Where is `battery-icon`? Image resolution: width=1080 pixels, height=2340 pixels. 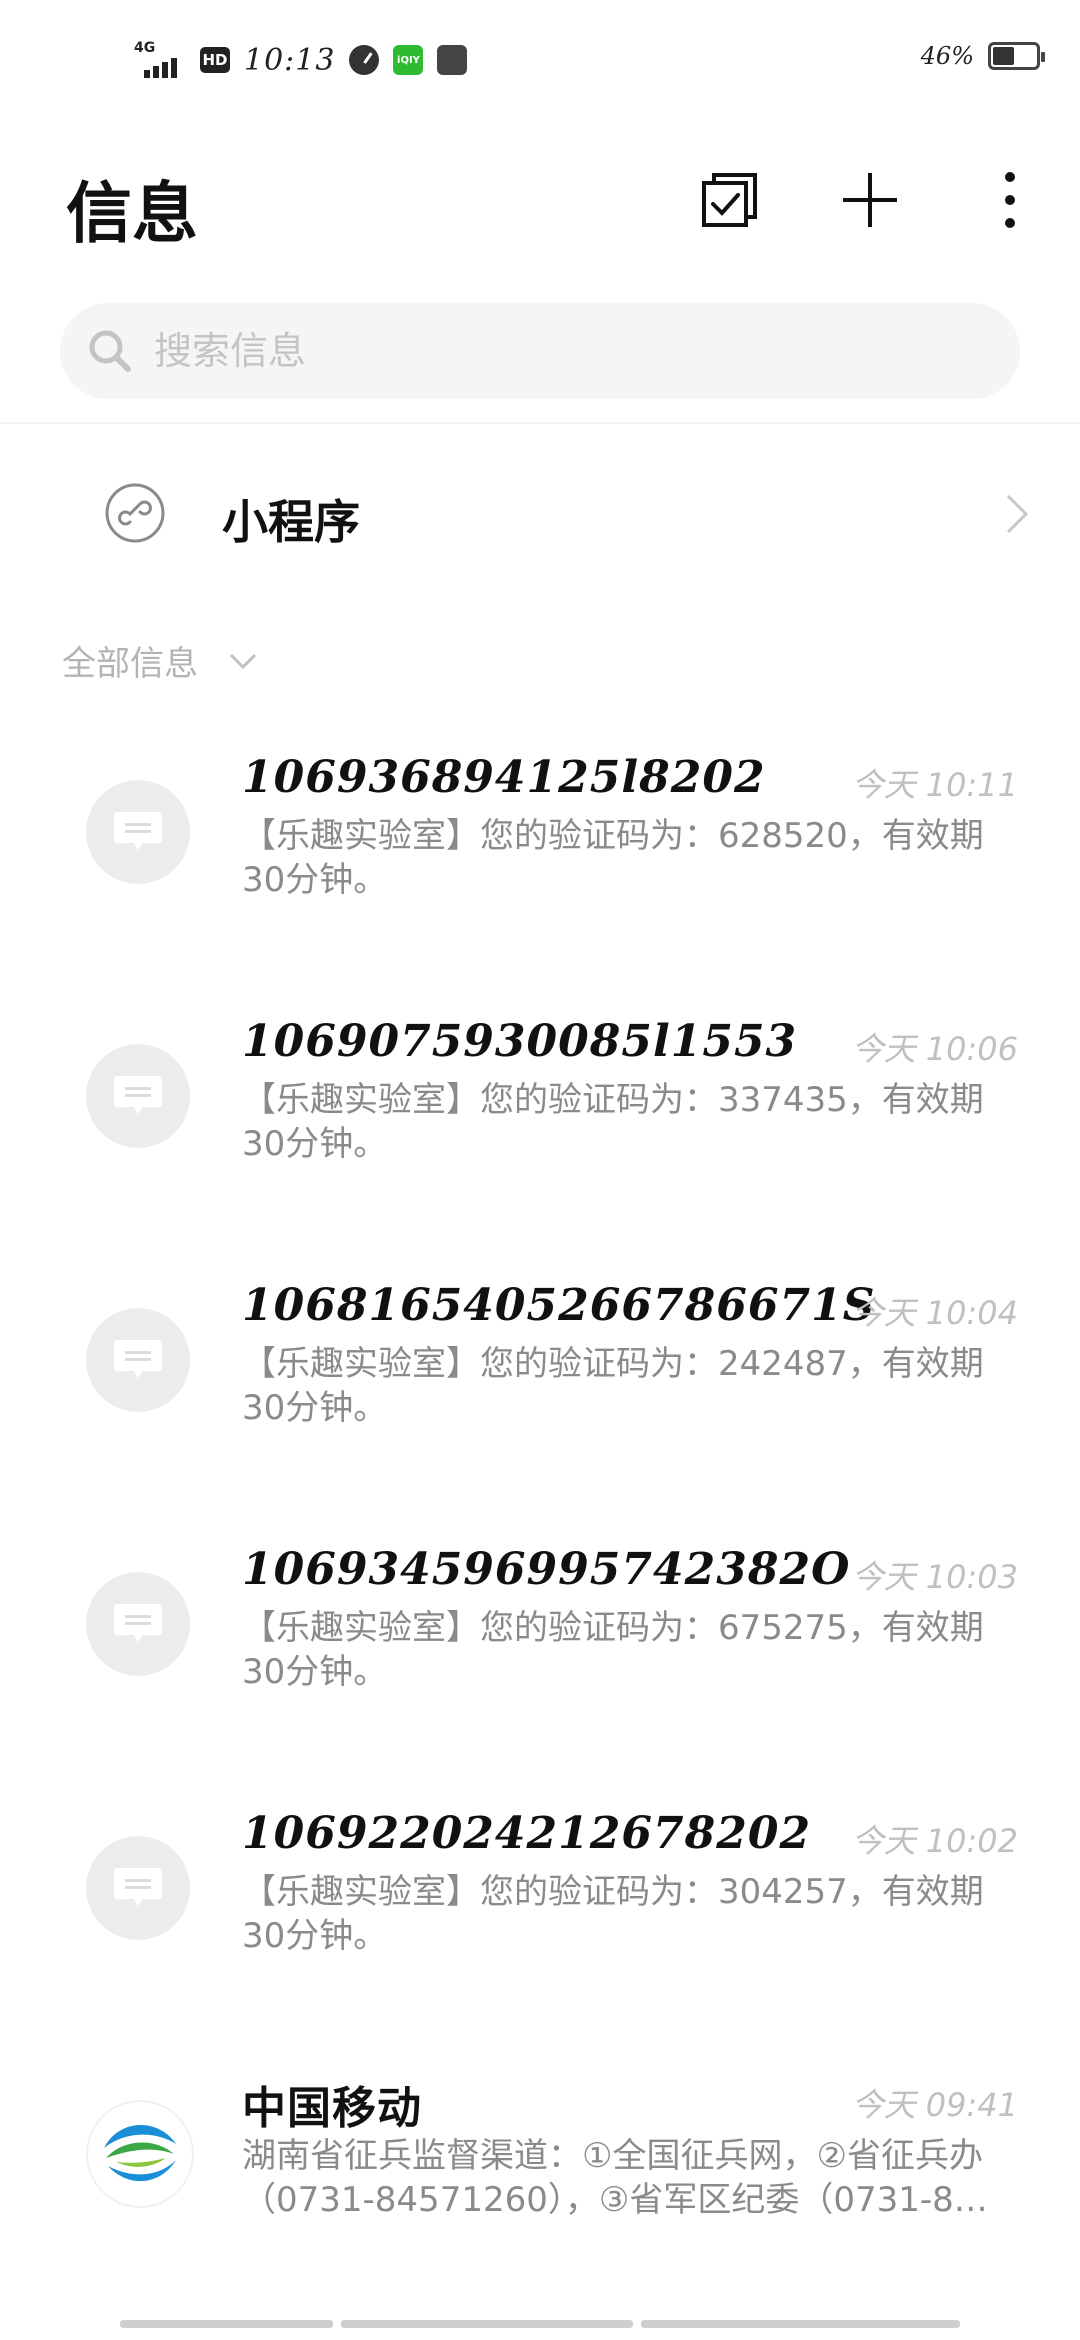
battery-icon is located at coordinates (1016, 56).